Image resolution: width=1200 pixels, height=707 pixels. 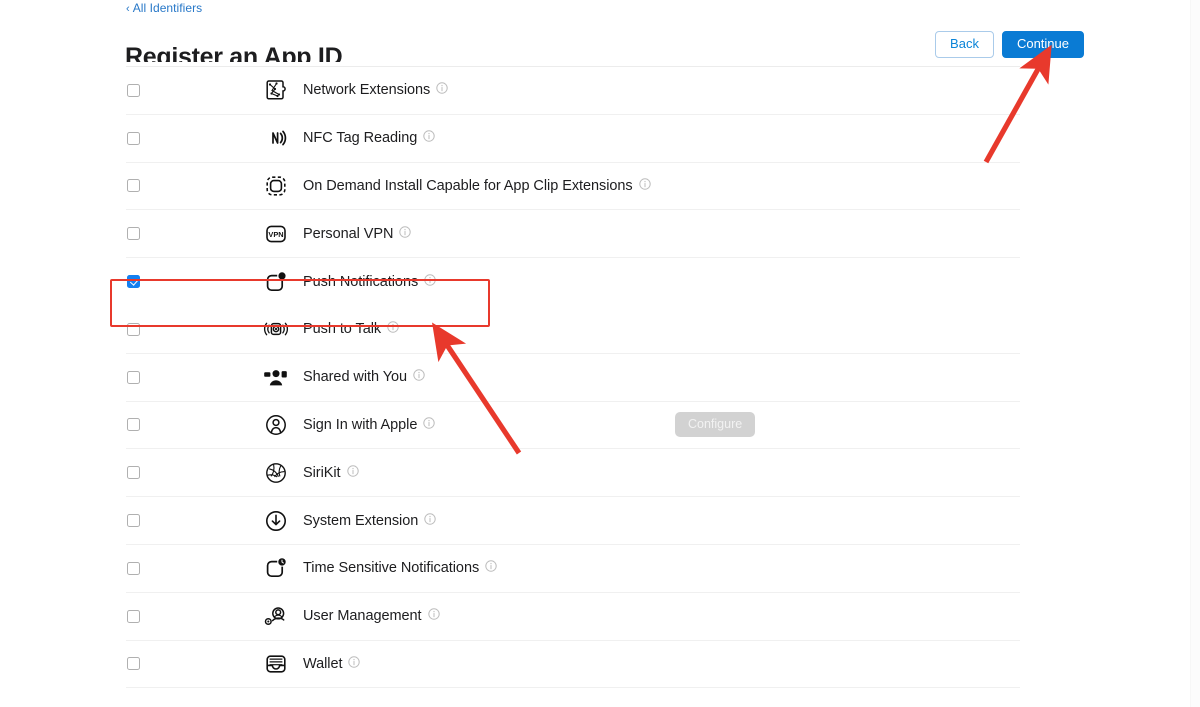 What do you see at coordinates (657, 473) in the screenshot?
I see `capability-label-cell: SiriKit` at bounding box center [657, 473].